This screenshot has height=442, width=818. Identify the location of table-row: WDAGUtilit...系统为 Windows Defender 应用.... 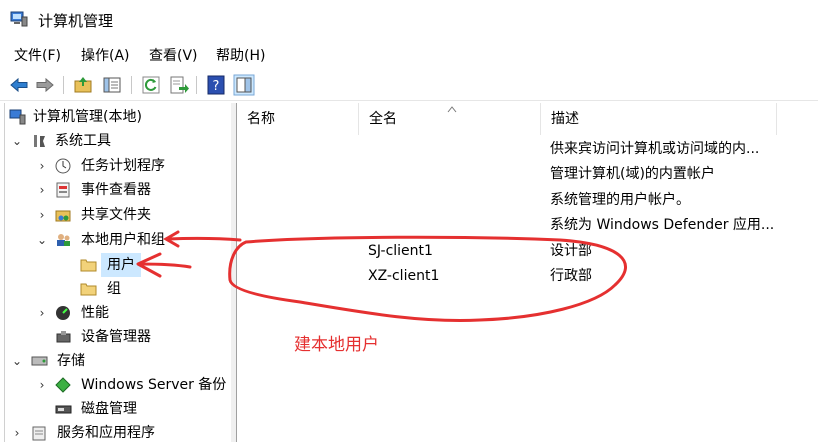
(527, 225).